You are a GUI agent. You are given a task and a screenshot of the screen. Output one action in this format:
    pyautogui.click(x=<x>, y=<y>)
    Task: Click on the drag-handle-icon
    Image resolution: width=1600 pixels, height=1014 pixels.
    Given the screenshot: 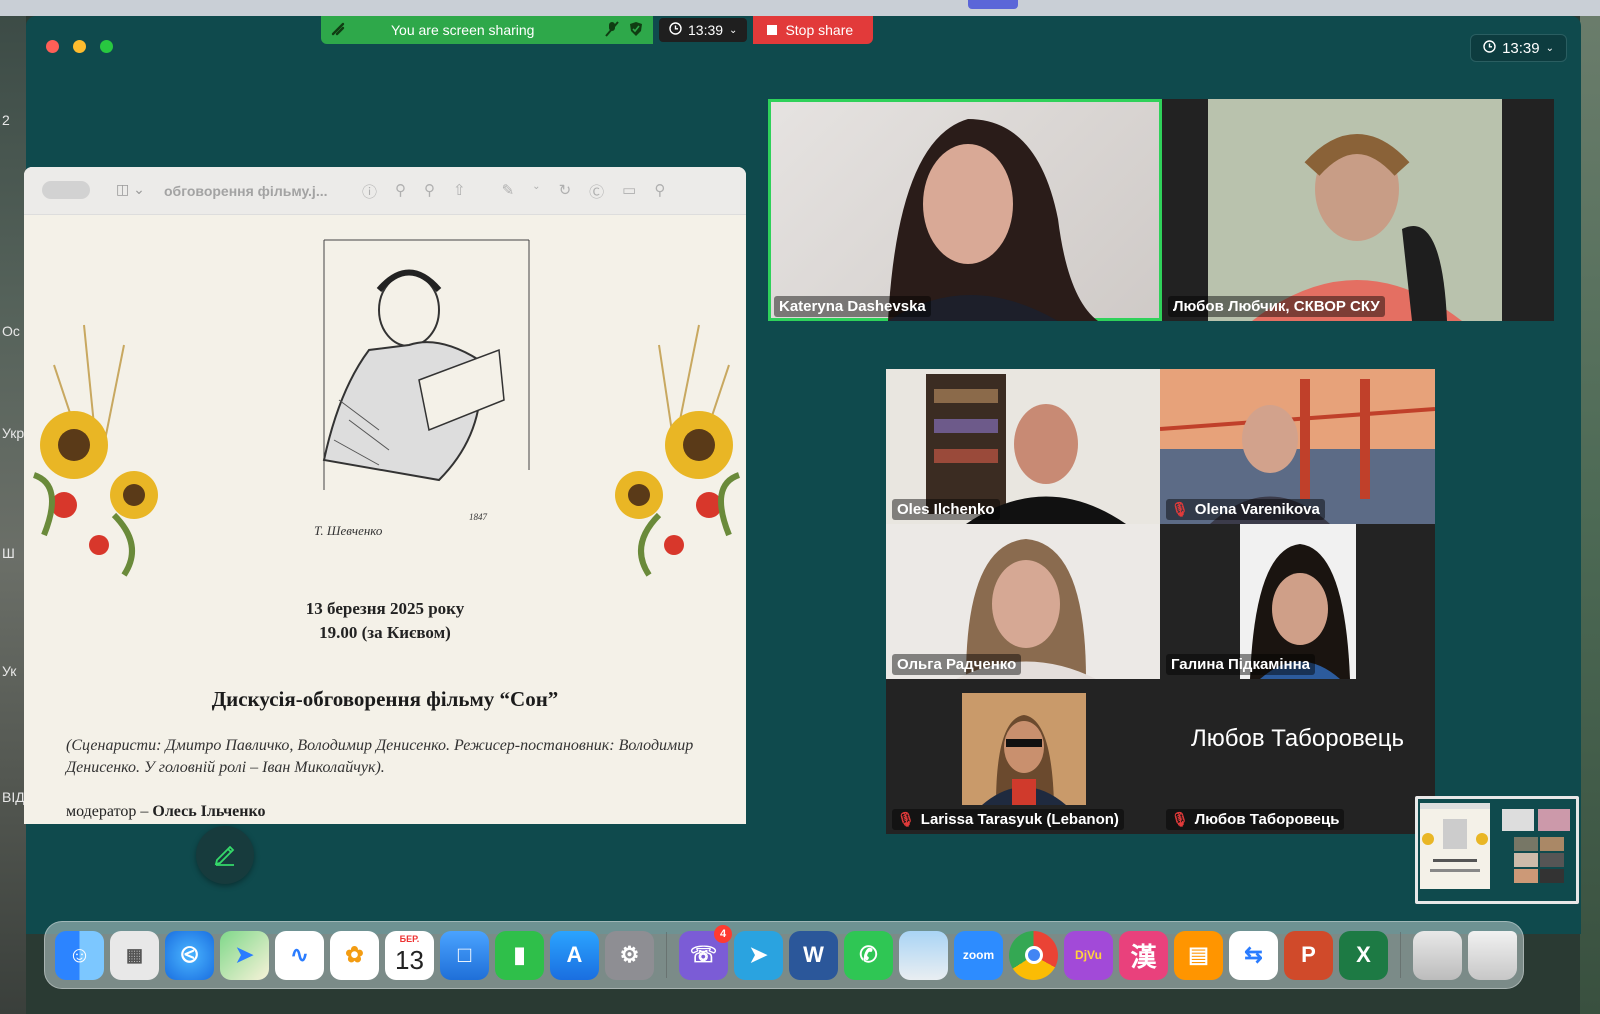 What is the action you would take?
    pyautogui.click(x=338, y=30)
    